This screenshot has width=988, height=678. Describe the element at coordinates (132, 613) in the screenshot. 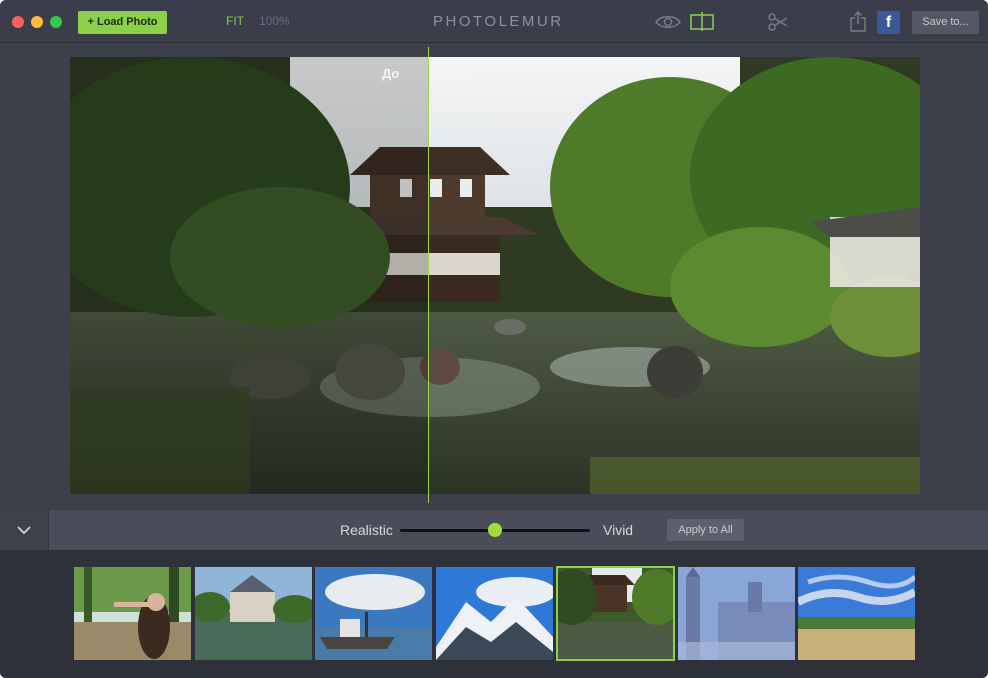

I see `thumbnail-woman-in-forest` at that location.